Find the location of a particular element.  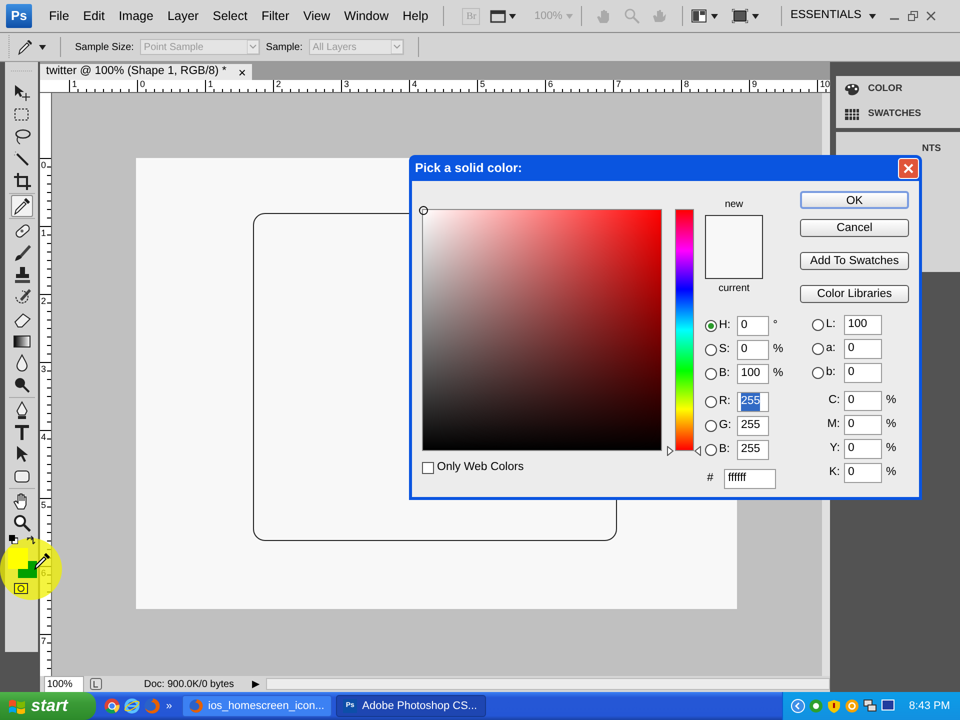

menu-item: File is located at coordinates (59, 16).